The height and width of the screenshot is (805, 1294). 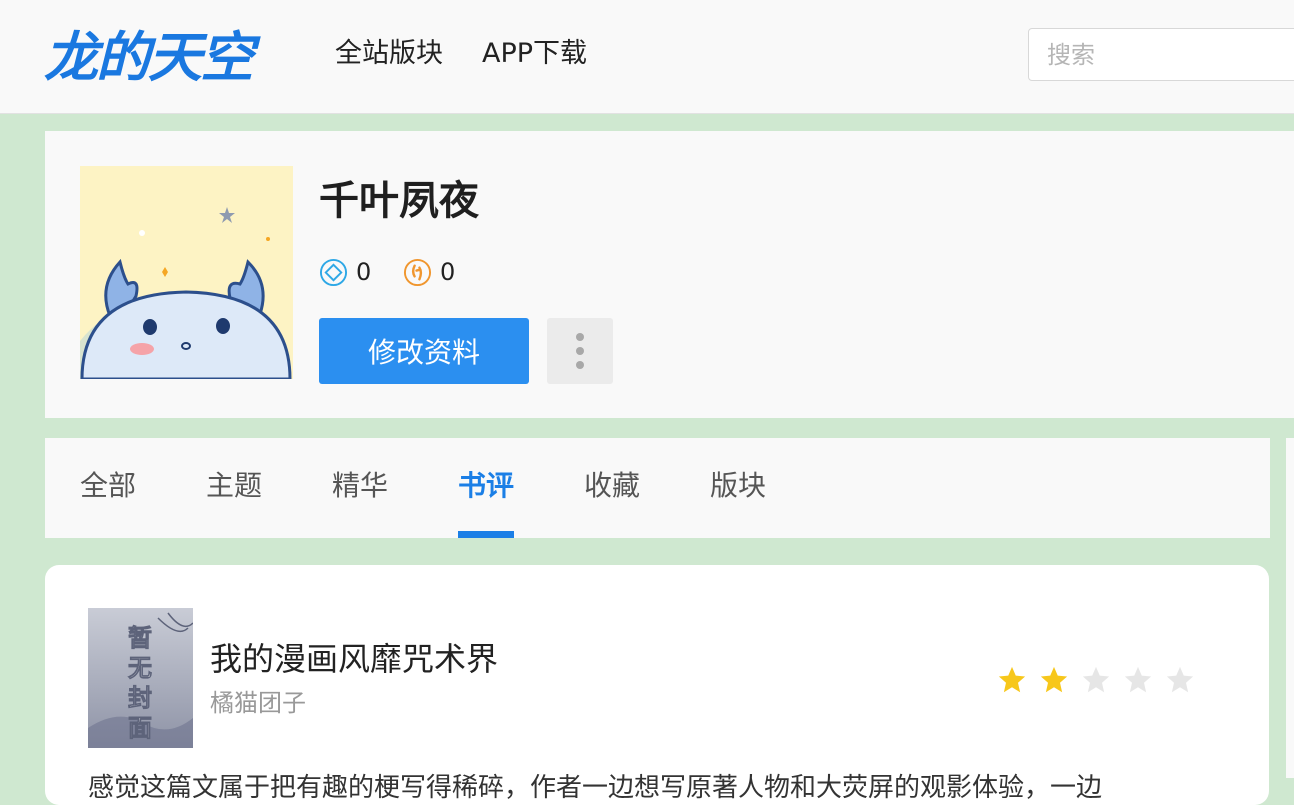 I want to click on active-tab-indicator, so click(x=486, y=534).